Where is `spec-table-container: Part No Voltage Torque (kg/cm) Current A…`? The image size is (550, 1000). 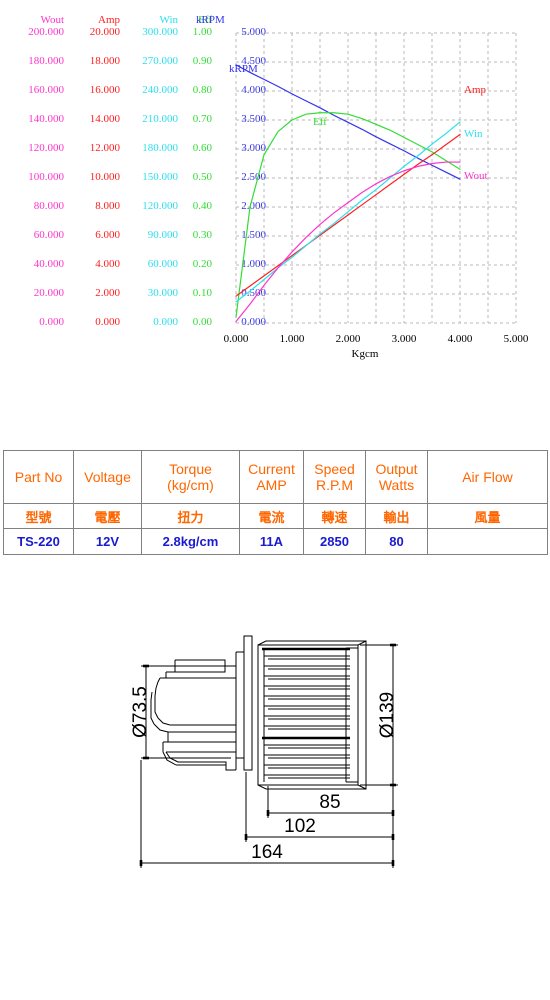 spec-table-container: Part No Voltage Torque (kg/cm) Current A… is located at coordinates (275, 502).